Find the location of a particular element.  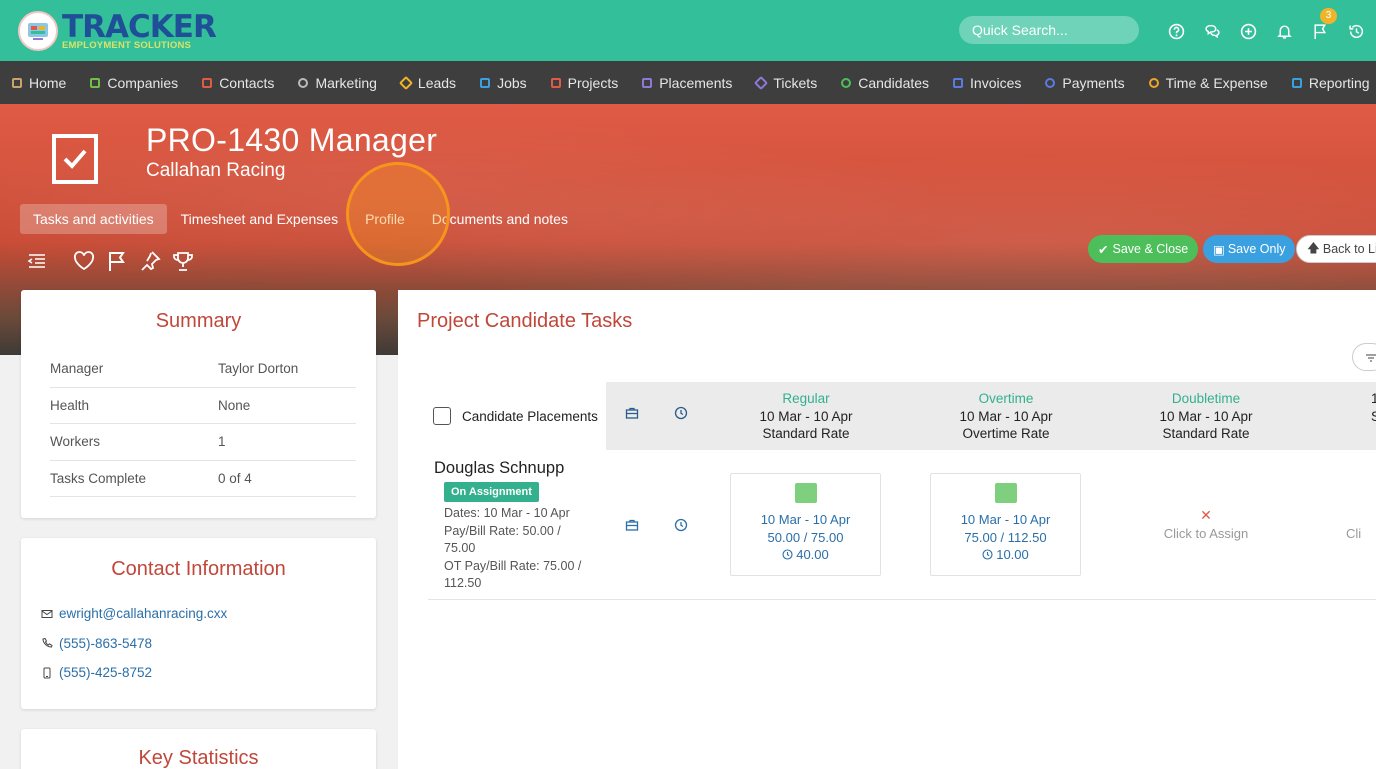

flag-icon is located at coordinates (117, 261).